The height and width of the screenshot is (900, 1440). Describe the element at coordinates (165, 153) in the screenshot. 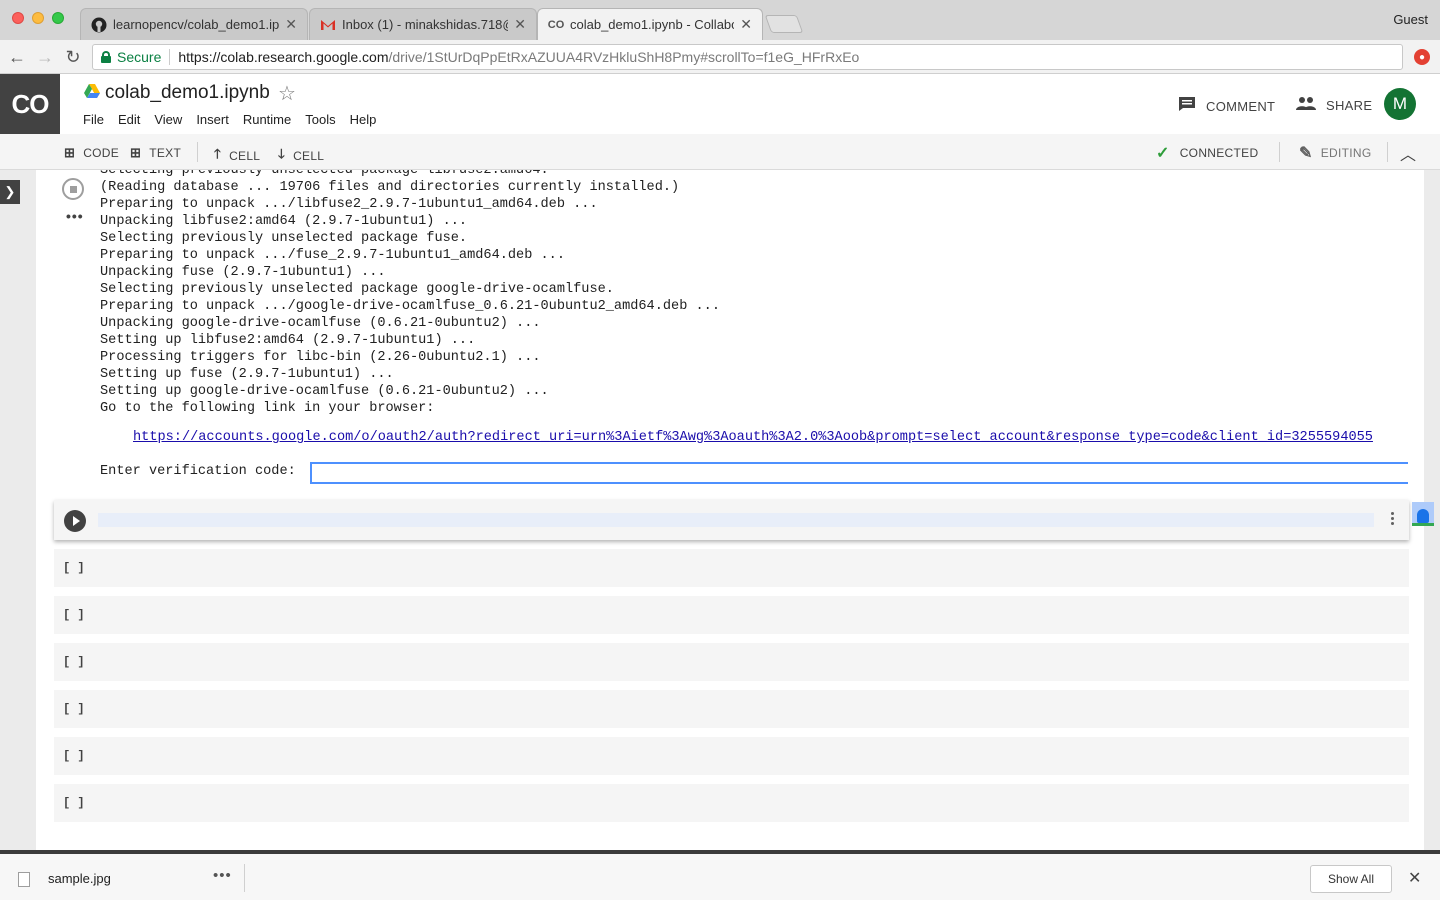

I see `add-text-label: TEXT` at that location.